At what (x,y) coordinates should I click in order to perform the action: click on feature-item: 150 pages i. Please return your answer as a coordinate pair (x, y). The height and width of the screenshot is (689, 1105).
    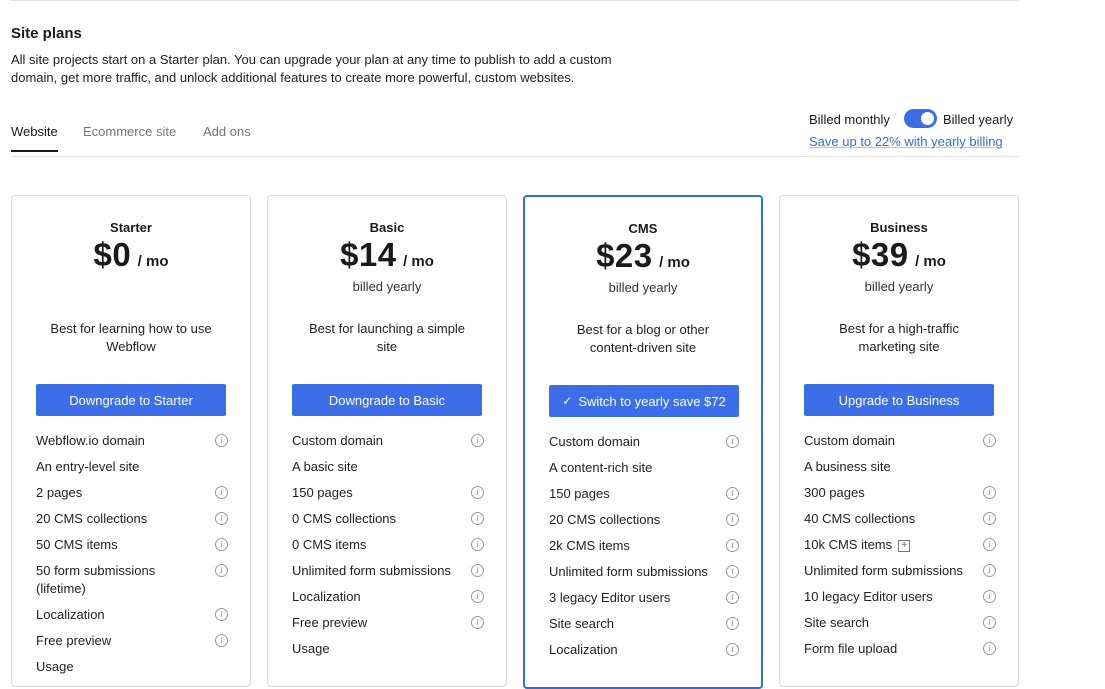
    Looking at the image, I should click on (646, 494).